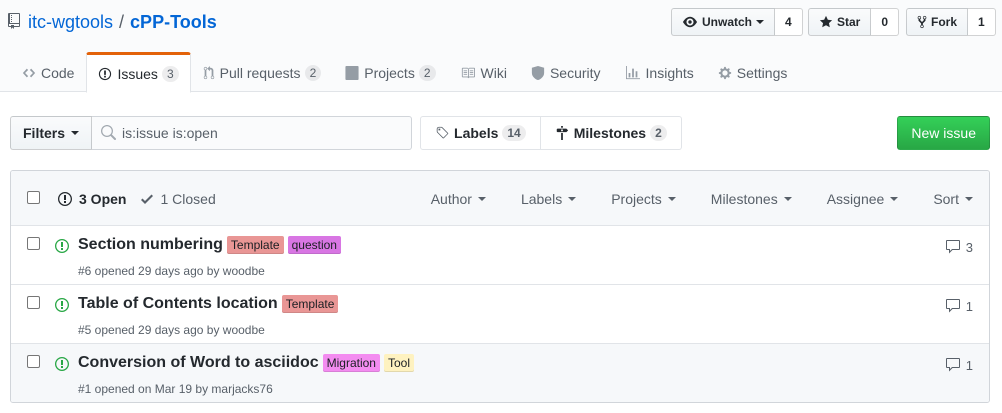 The image size is (1002, 413). What do you see at coordinates (826, 22) in the screenshot?
I see `star-icon` at bounding box center [826, 22].